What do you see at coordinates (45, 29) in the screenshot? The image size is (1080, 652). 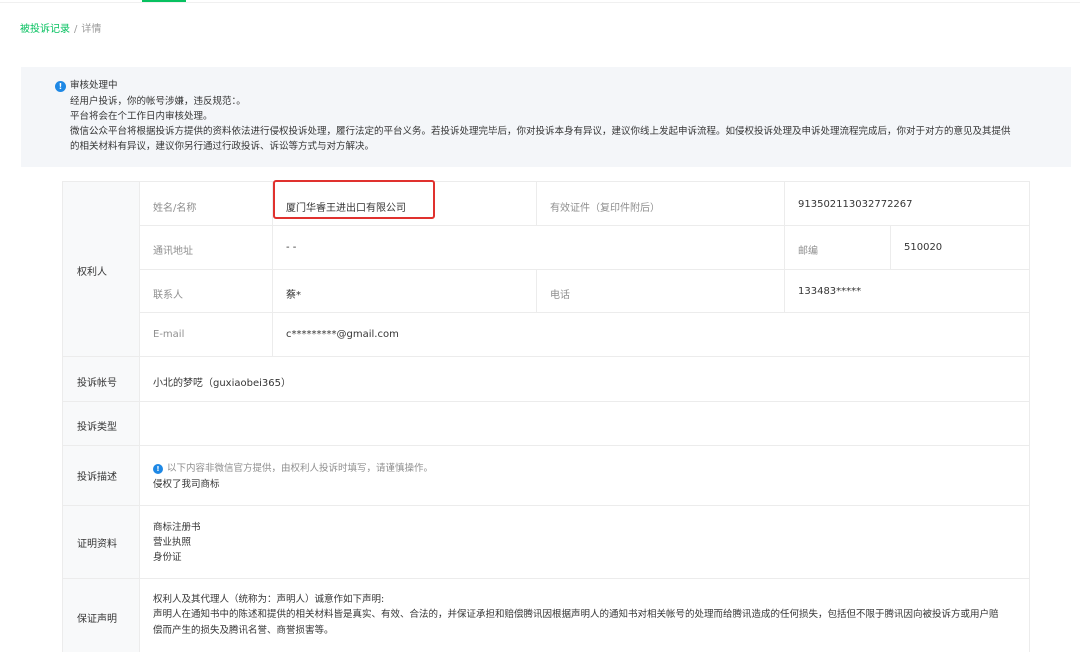 I see `breadcrumb-link-complaint-records: 被投诉记录` at bounding box center [45, 29].